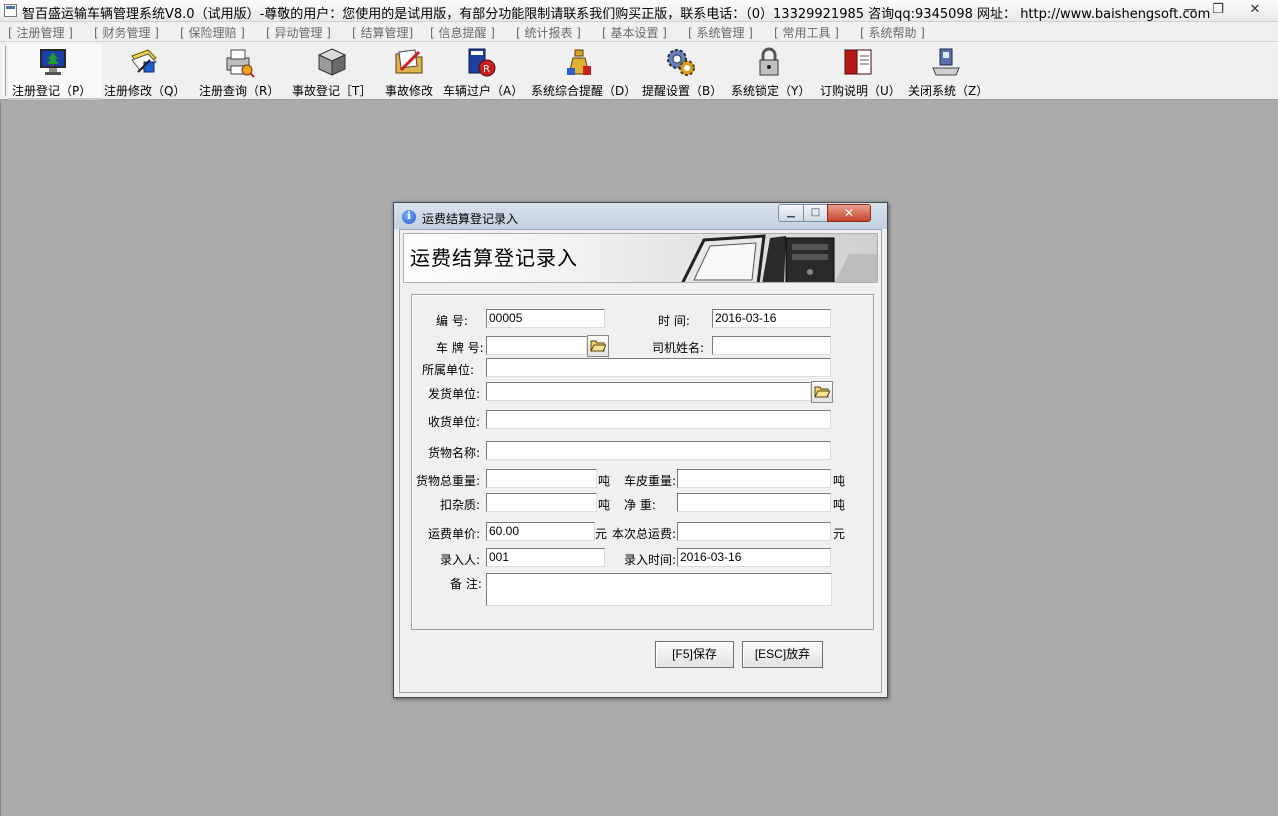  Describe the element at coordinates (545, 557) in the screenshot. I see `entered-by-field: 001` at that location.